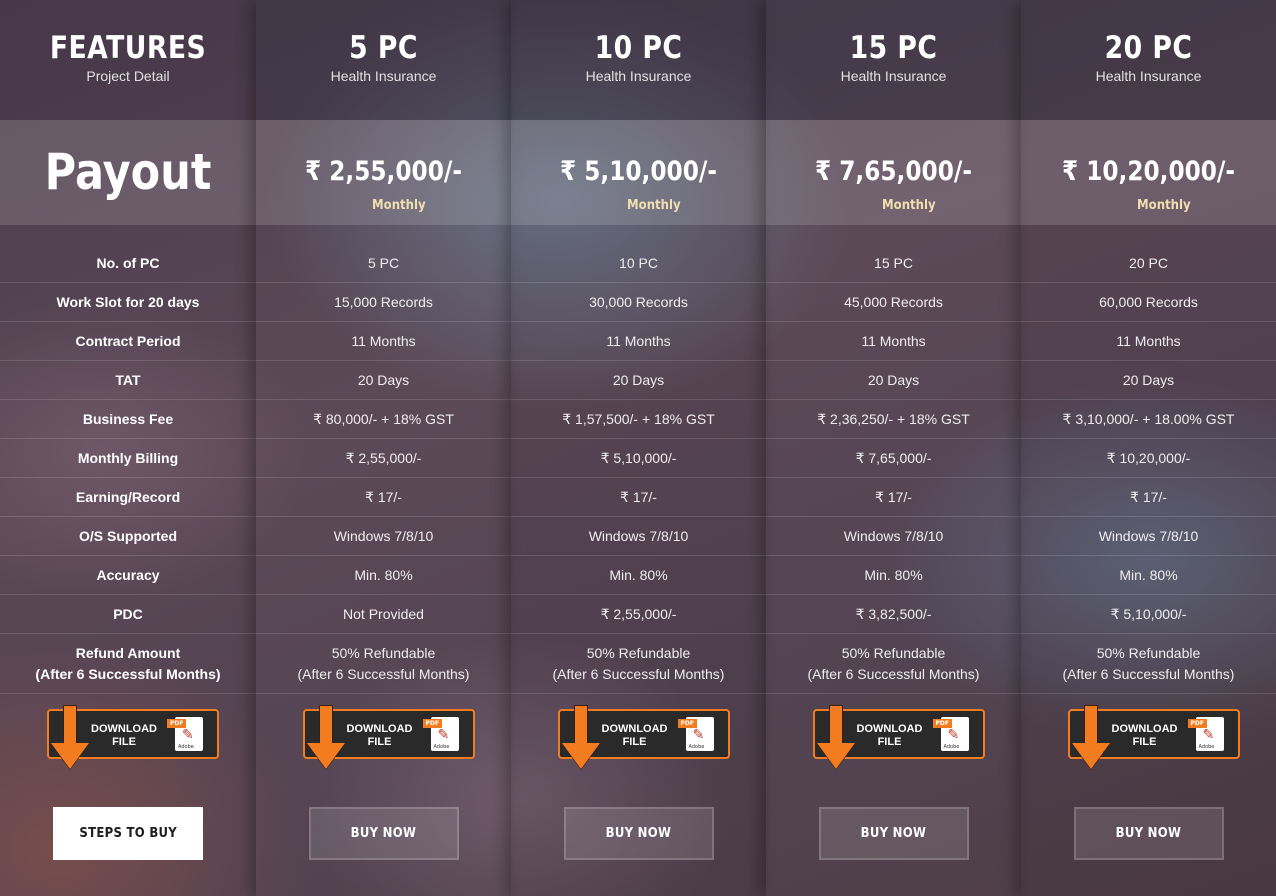 This screenshot has height=896, width=1276. I want to click on plan-price-cell: ₹ 7,65,000/- Monthly, so click(893, 172).